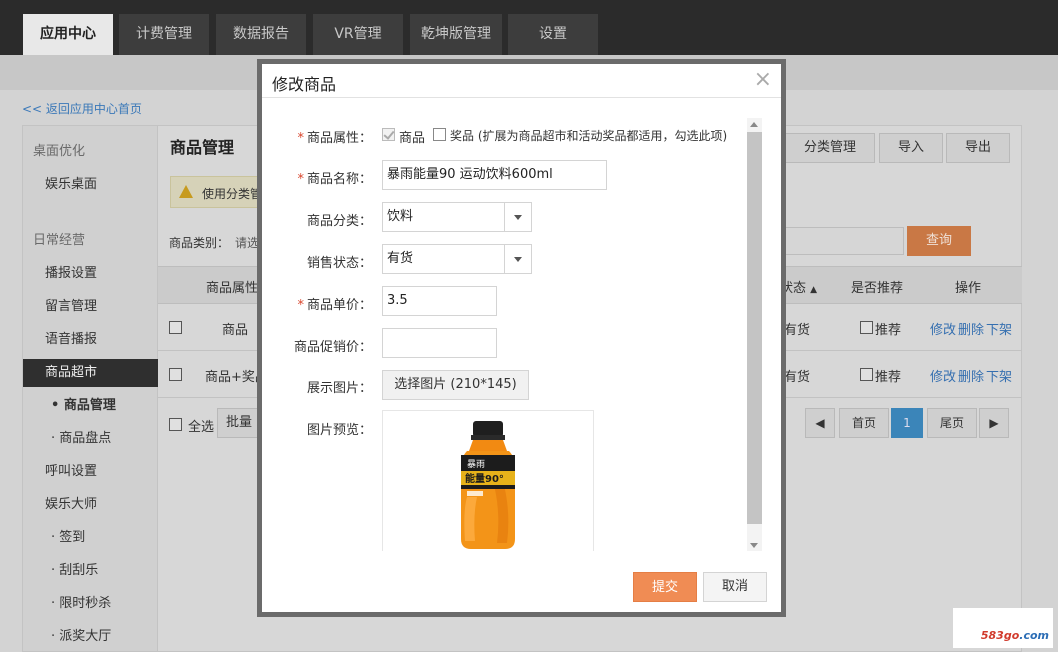 This screenshot has height=652, width=1058. What do you see at coordinates (334, 179) in the screenshot?
I see `name-label: * 商品名称：` at bounding box center [334, 179].